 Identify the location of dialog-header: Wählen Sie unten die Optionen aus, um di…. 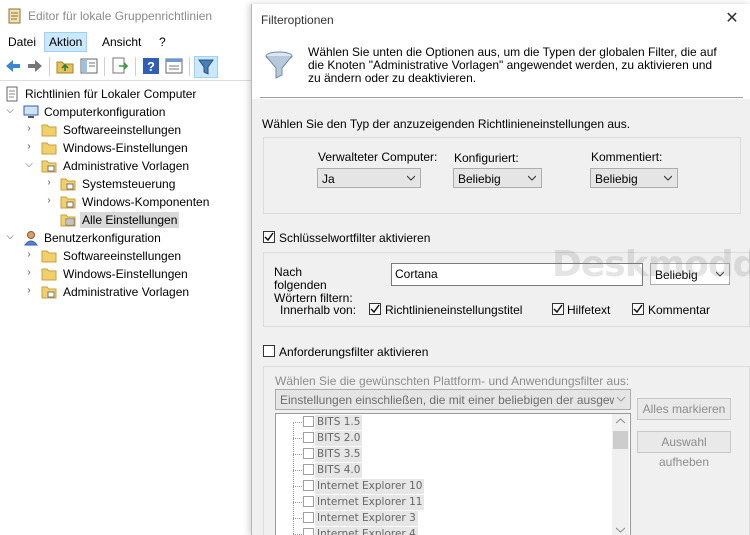
(501, 67).